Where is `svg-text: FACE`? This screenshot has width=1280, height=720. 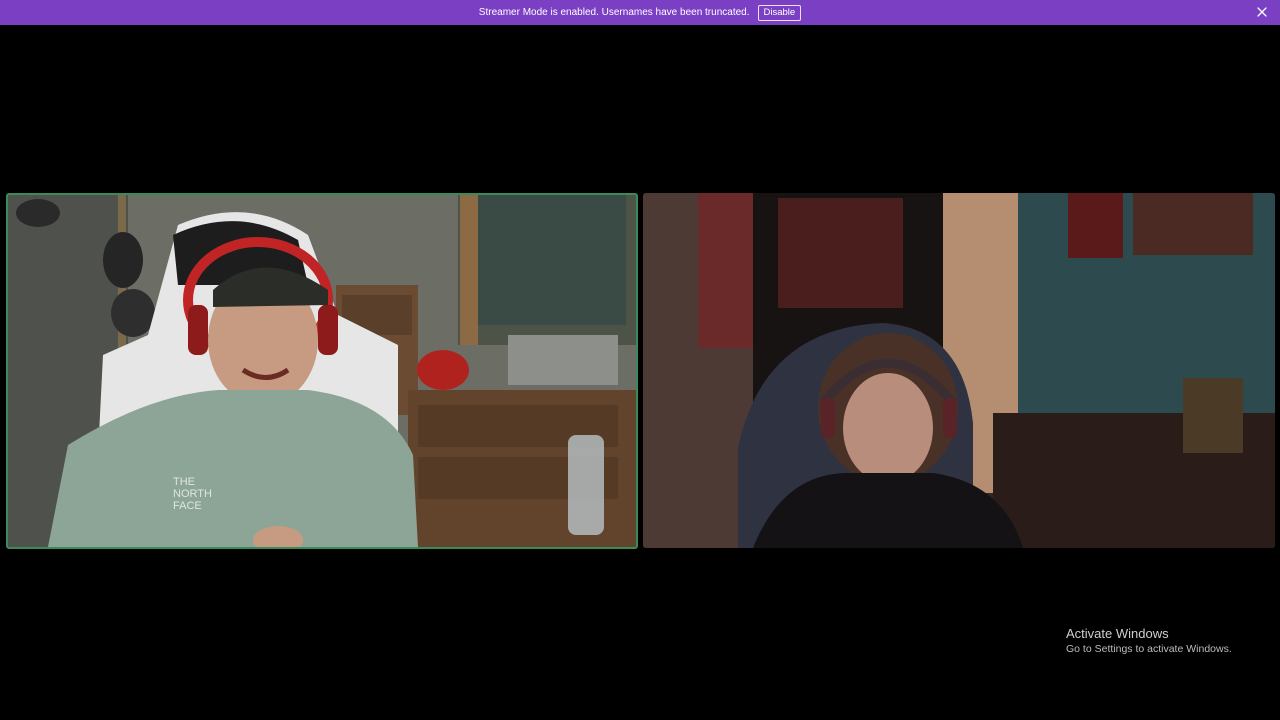 svg-text: FACE is located at coordinates (187, 506).